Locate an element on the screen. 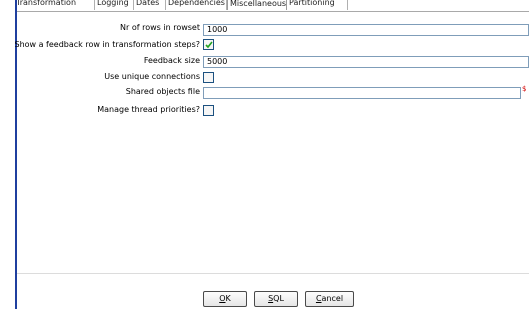  rows-in-rowset-input: 1000 is located at coordinates (366, 30).